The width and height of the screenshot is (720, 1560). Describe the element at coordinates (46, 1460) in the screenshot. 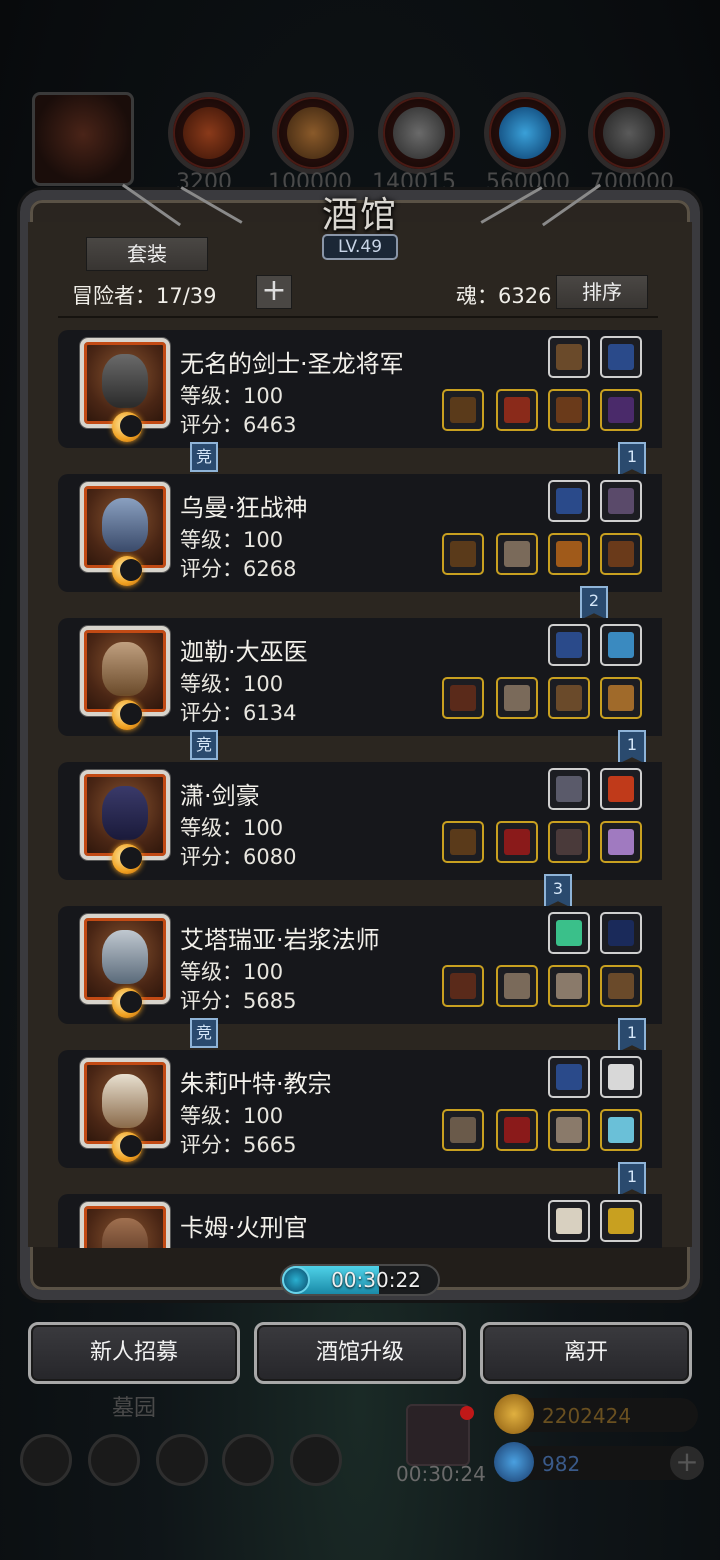

I see `settings-icon` at that location.